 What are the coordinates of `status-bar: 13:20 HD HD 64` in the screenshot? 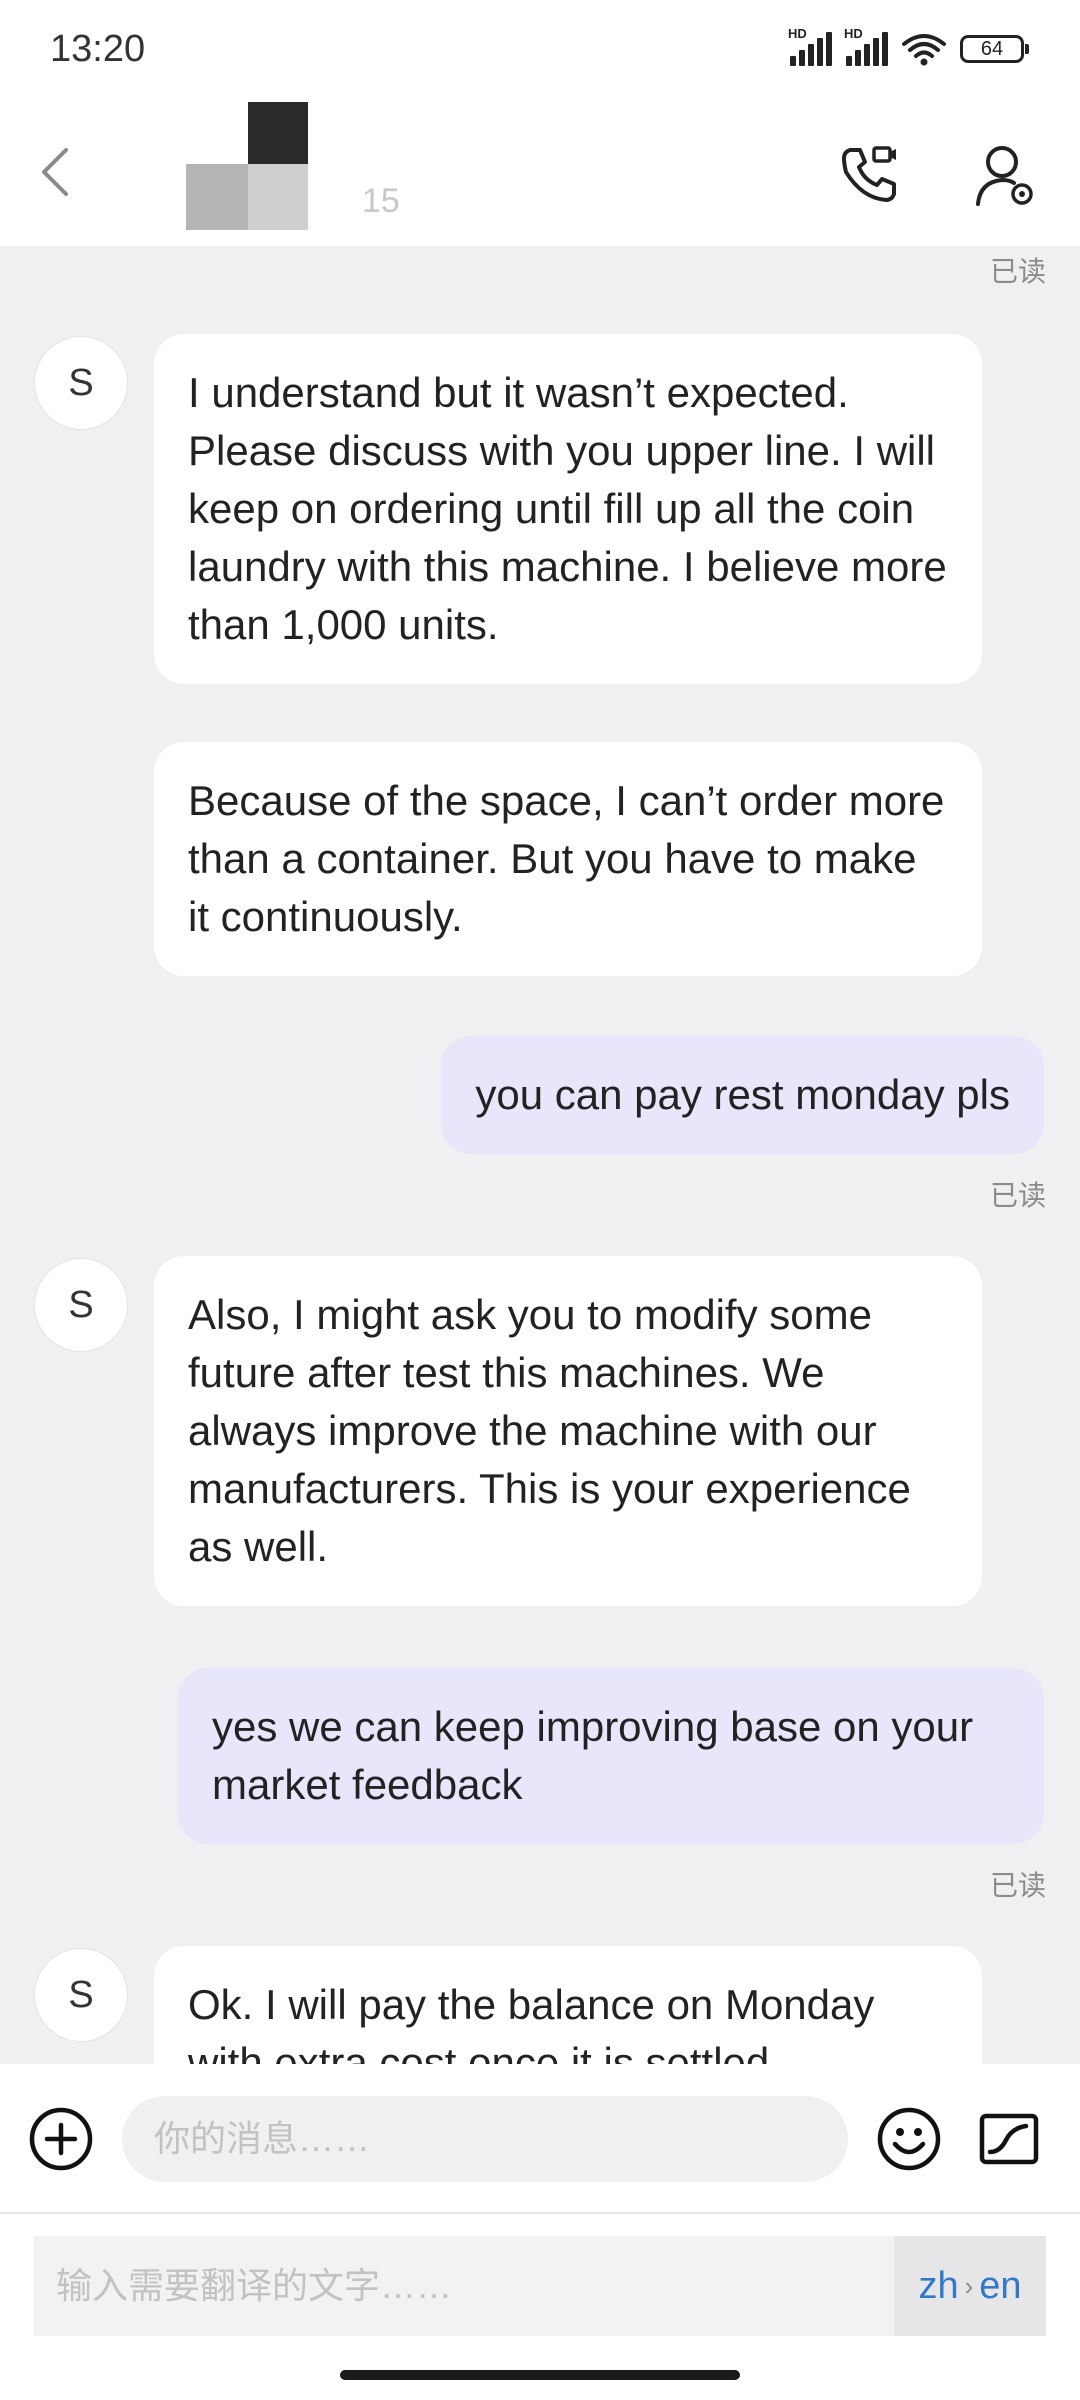 It's located at (540, 50).